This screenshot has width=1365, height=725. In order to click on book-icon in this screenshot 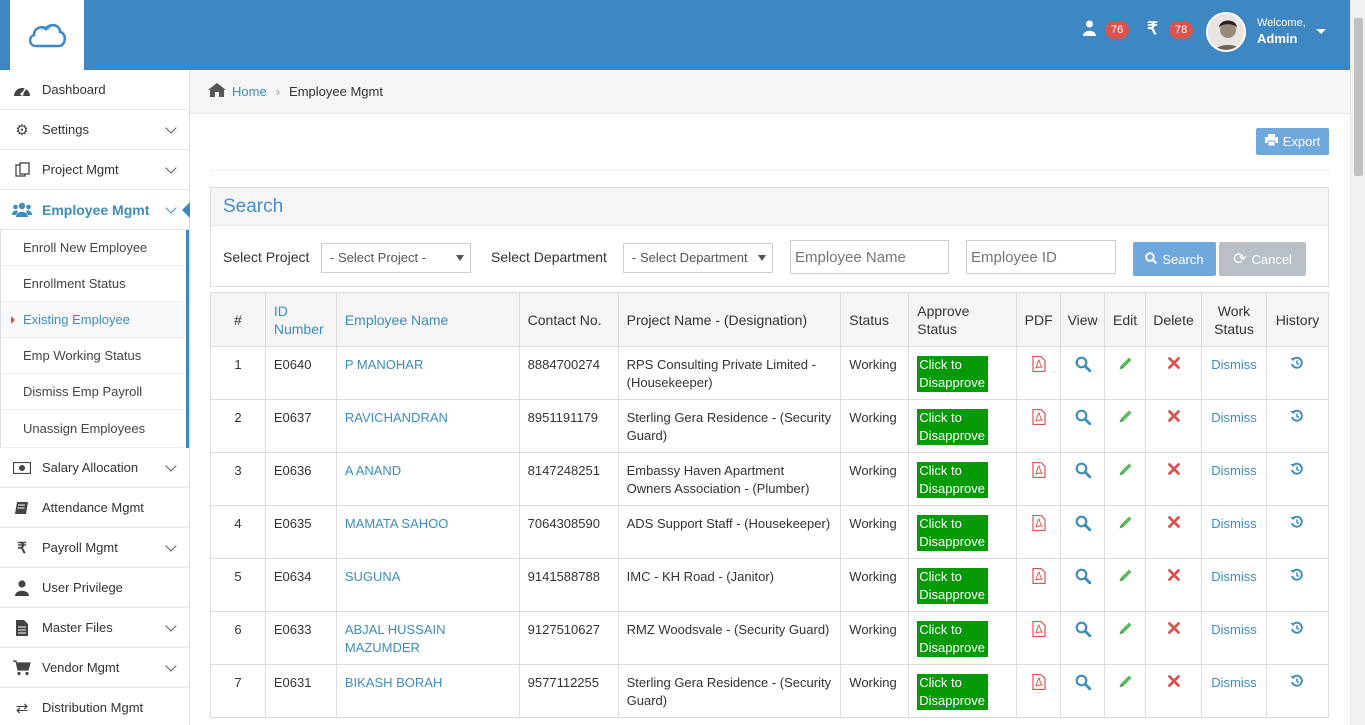, I will do `click(22, 508)`.